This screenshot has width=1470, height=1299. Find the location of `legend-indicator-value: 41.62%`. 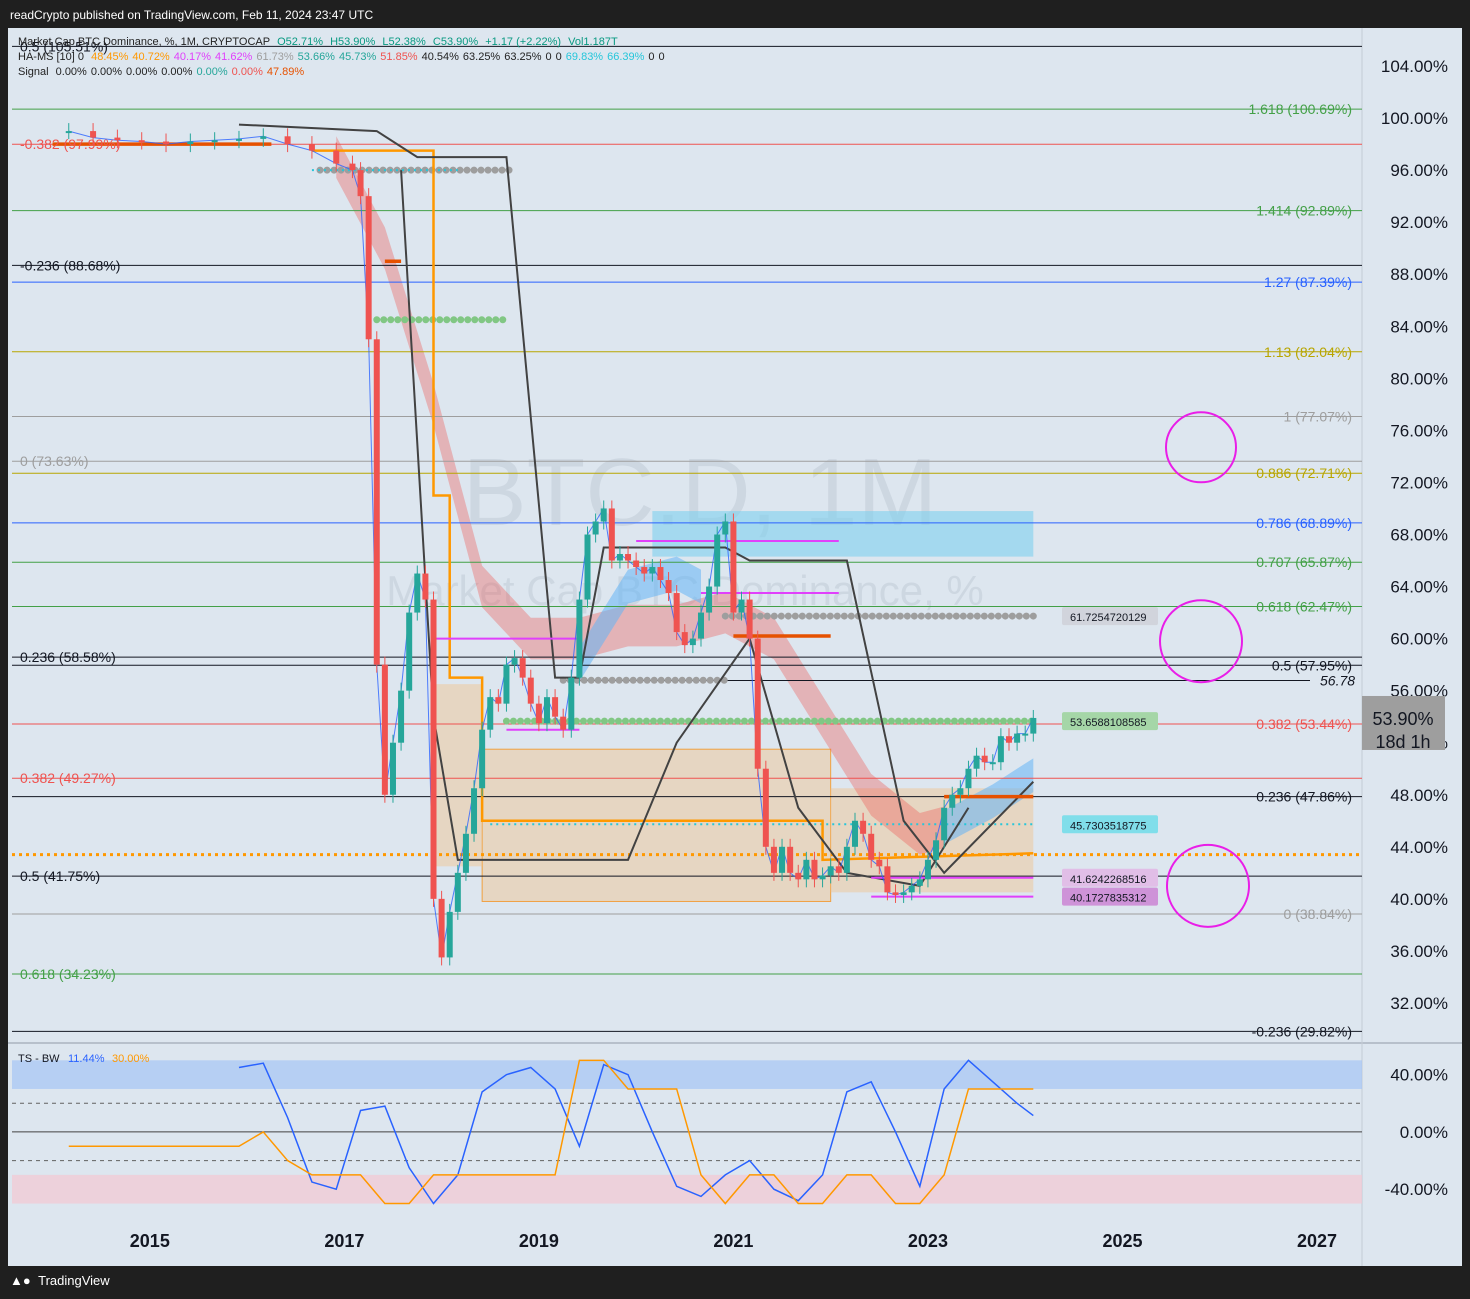

legend-indicator-value: 41.62% is located at coordinates (234, 57).